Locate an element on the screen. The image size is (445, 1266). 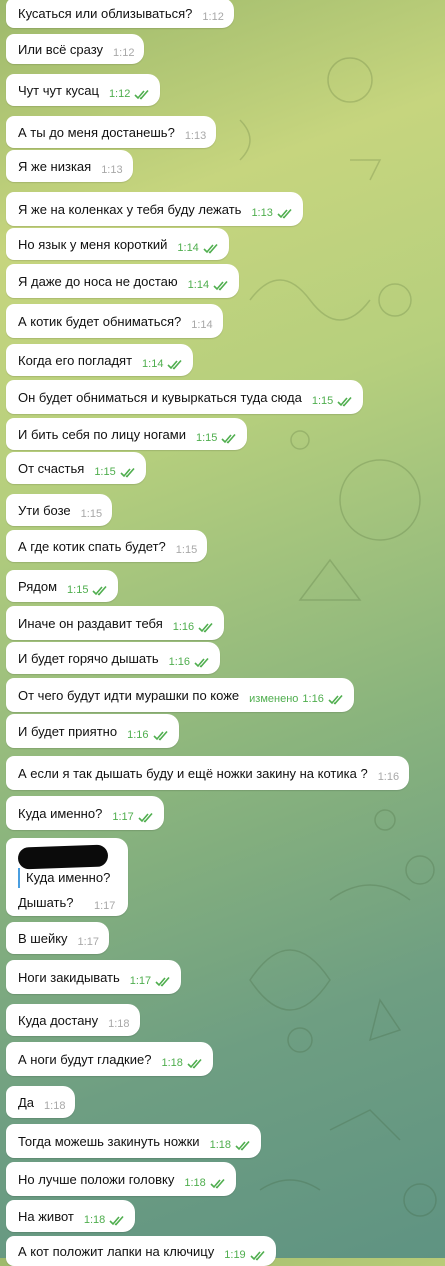
message-bubble: Кусаться или облизываться? 1:12 is located at coordinates (120, 14).